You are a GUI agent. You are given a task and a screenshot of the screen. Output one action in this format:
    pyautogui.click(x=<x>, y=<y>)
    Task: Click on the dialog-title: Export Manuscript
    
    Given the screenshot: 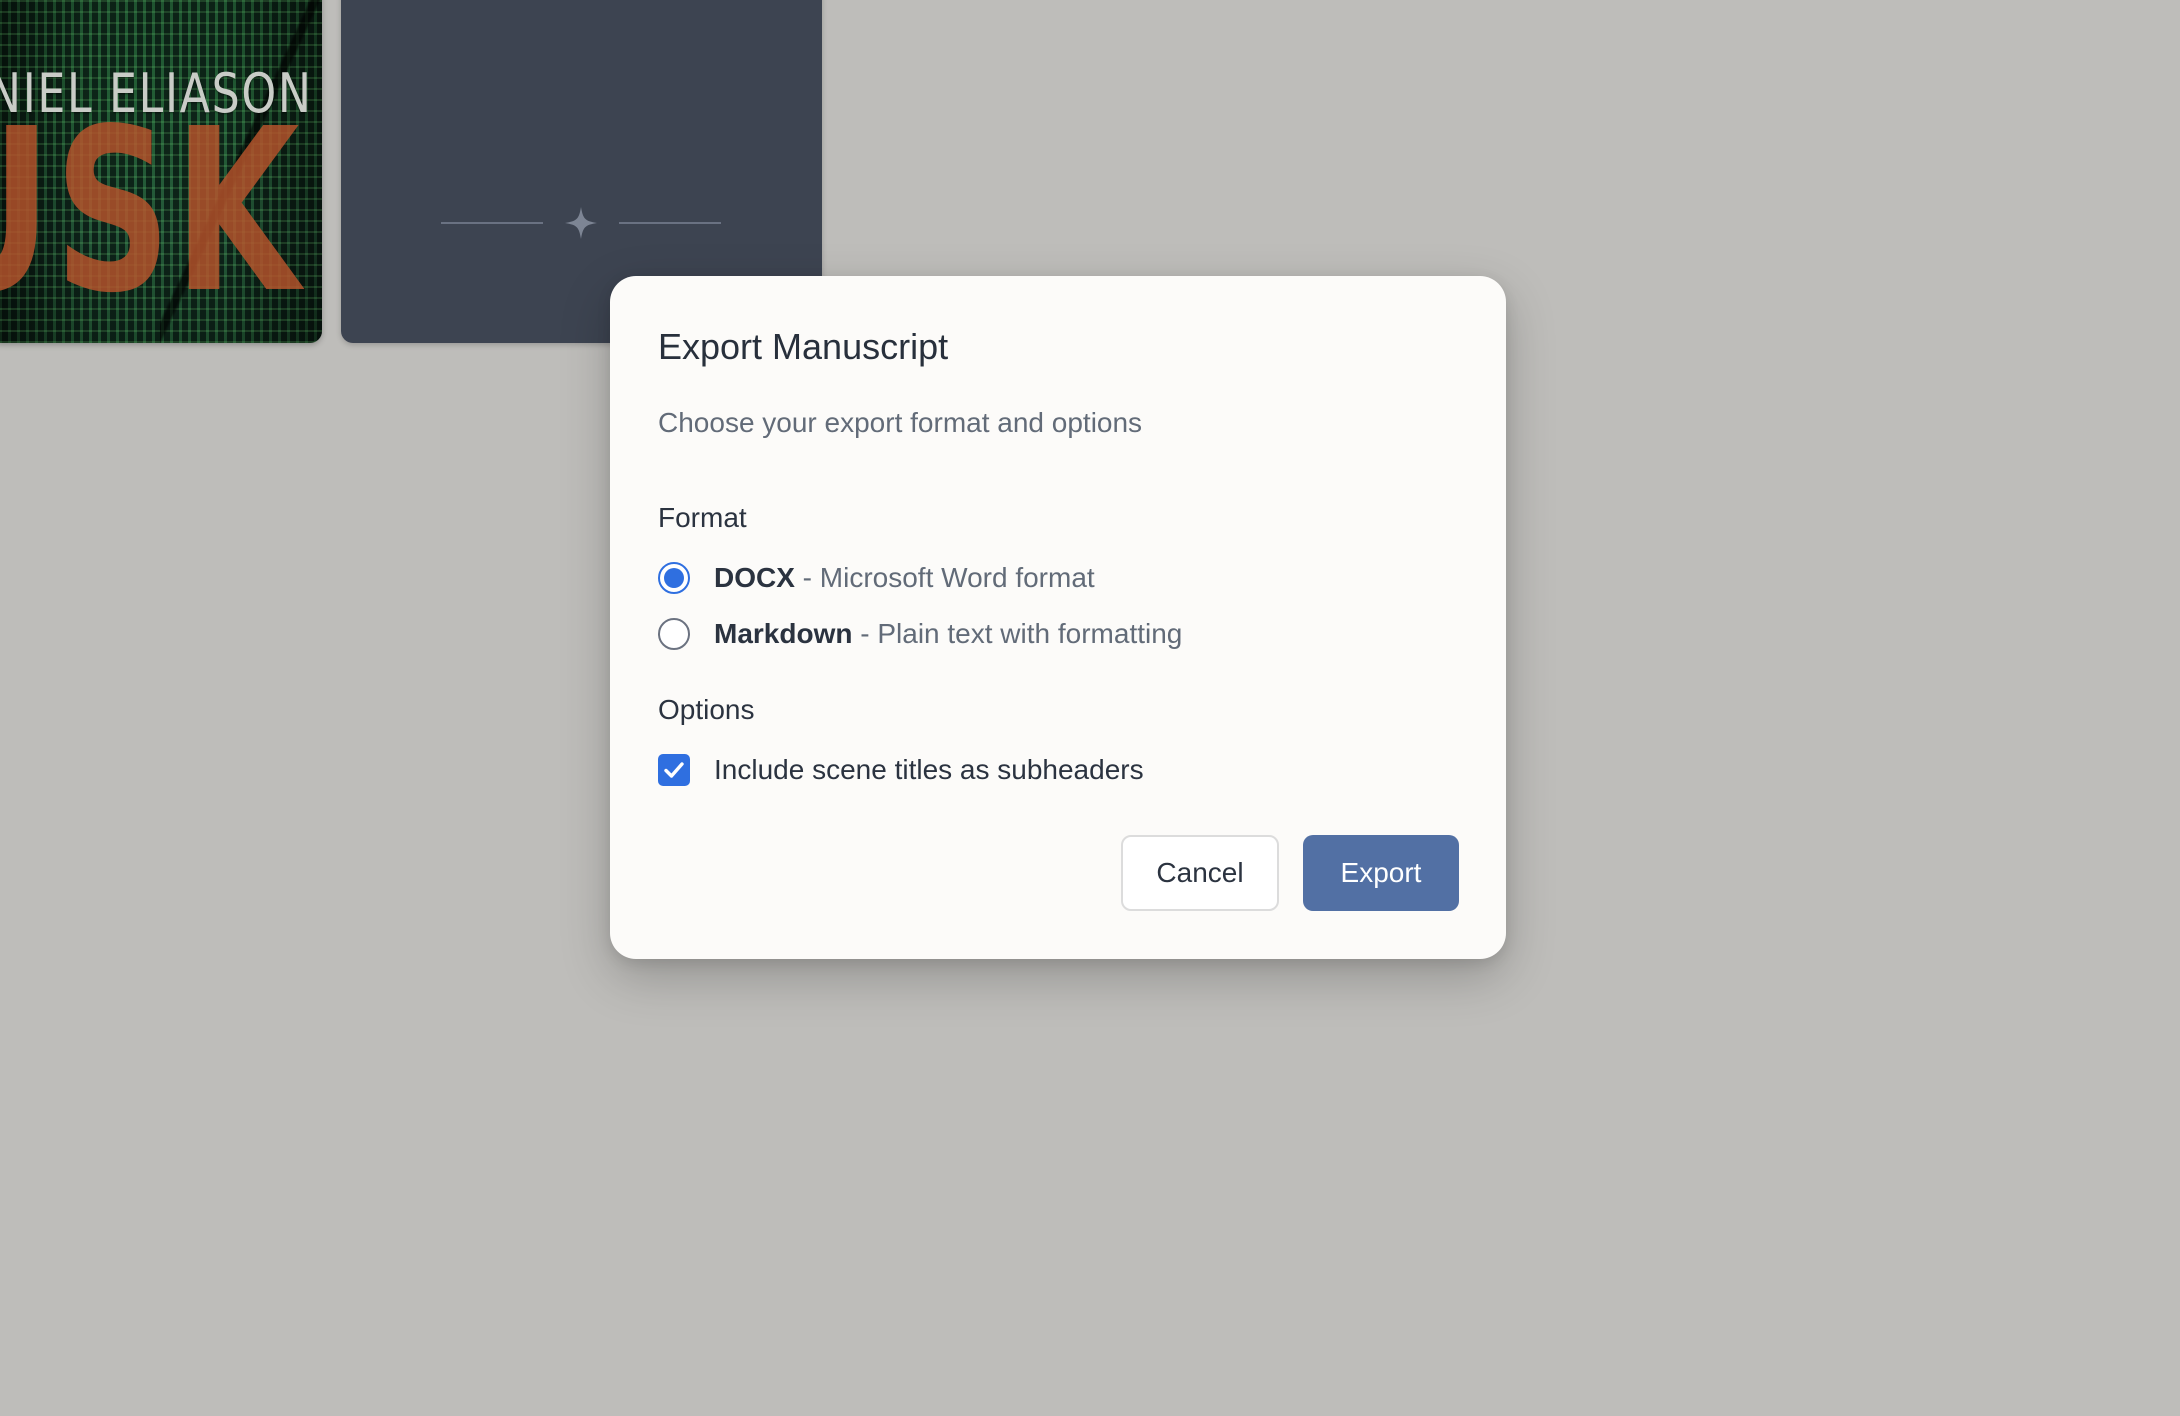 What is the action you would take?
    pyautogui.click(x=803, y=346)
    